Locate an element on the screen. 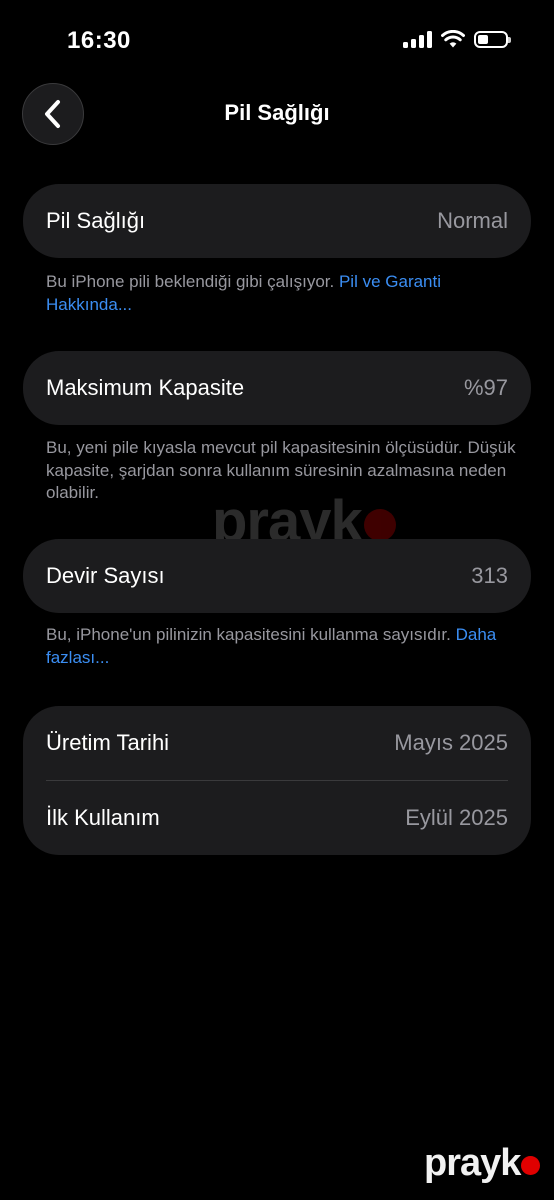 The image size is (554, 1200). max-capacity-value: %97 is located at coordinates (485, 387).